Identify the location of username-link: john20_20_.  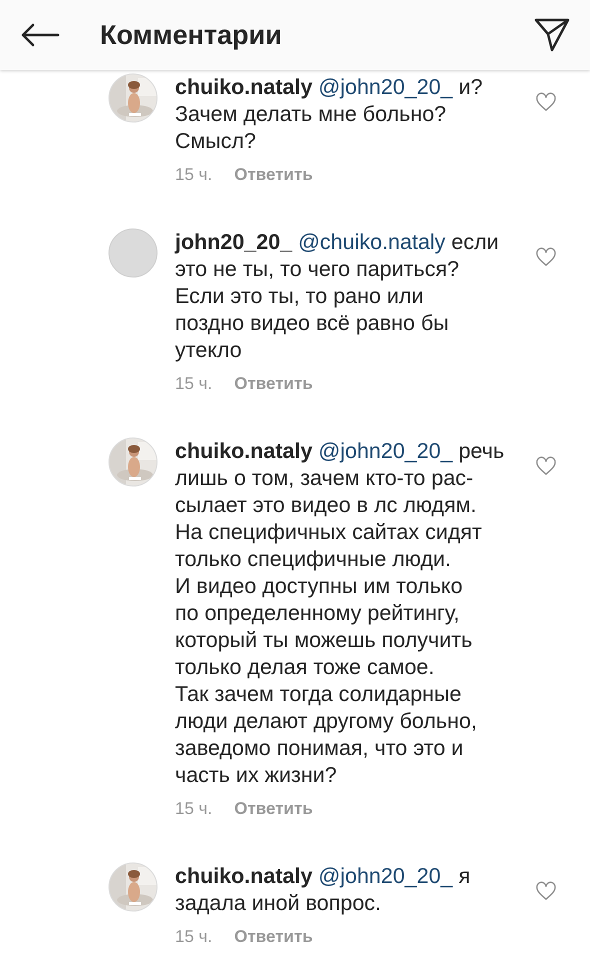
(233, 242).